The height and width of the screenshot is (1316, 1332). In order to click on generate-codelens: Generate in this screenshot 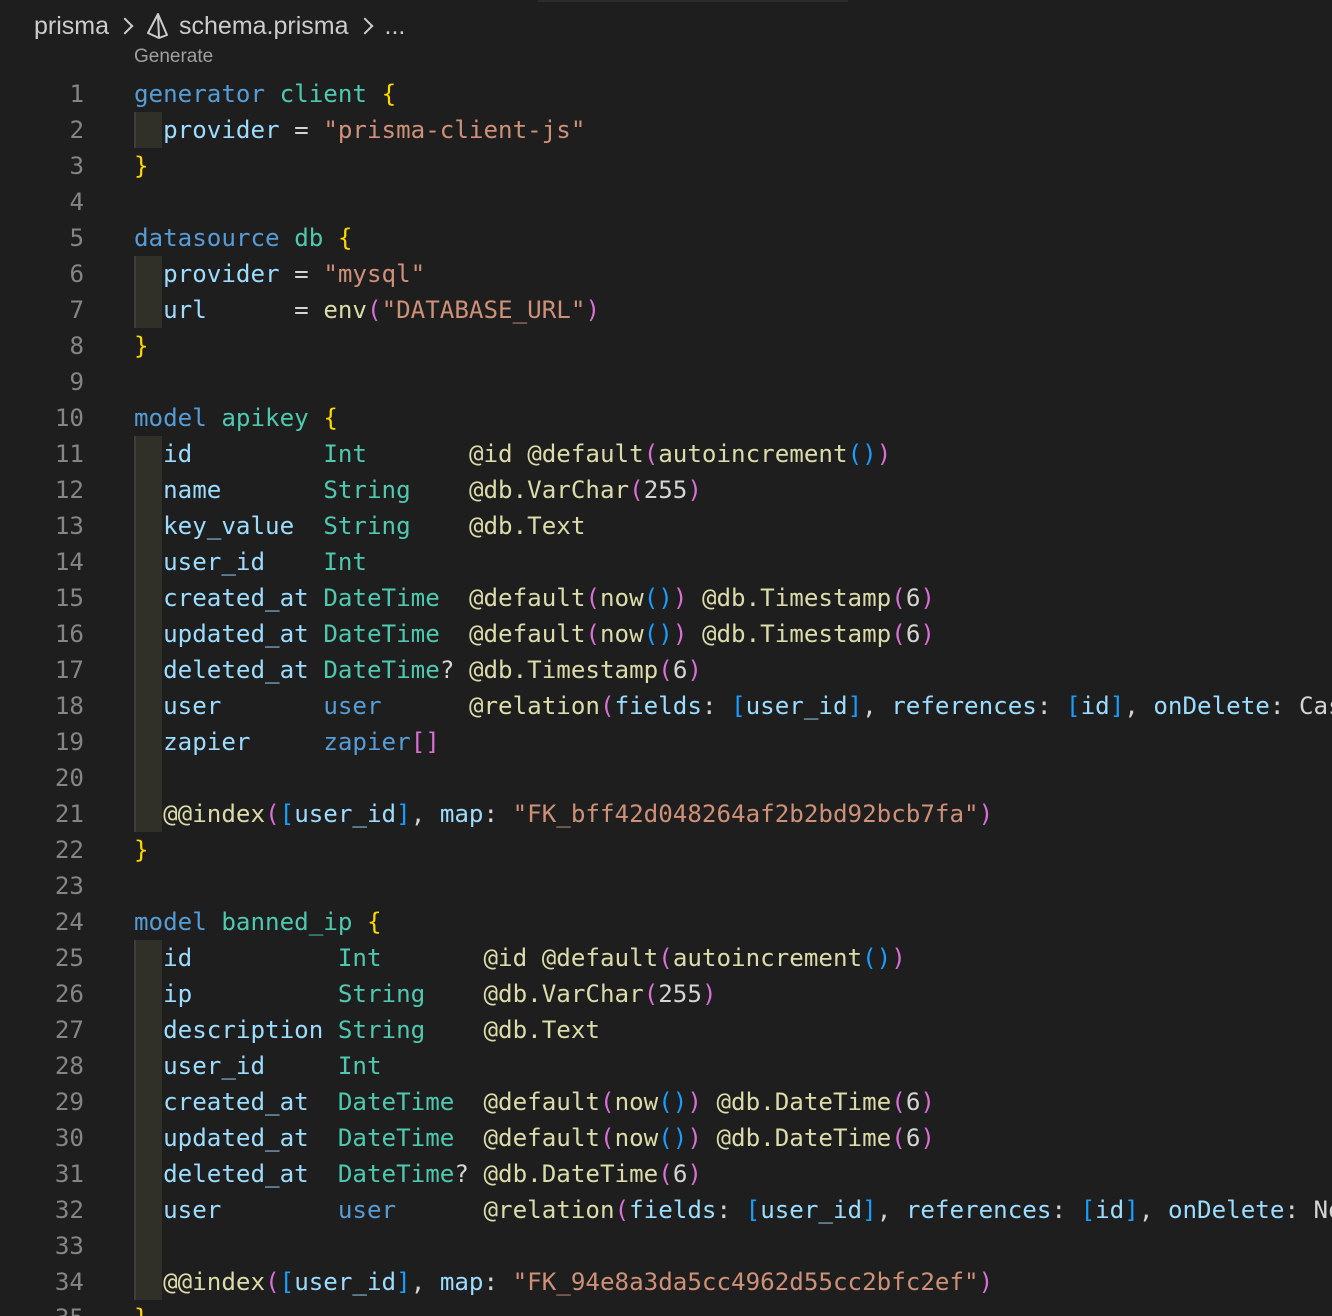, I will do `click(173, 57)`.